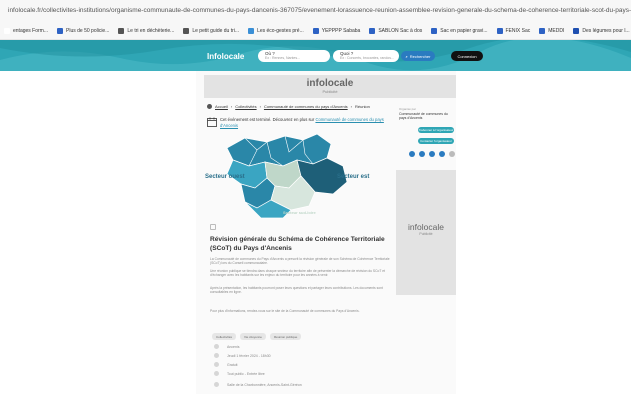 This screenshot has width=631, height=394. Describe the element at coordinates (232, 364) in the screenshot. I see `info-price-text: Gratuit` at that location.